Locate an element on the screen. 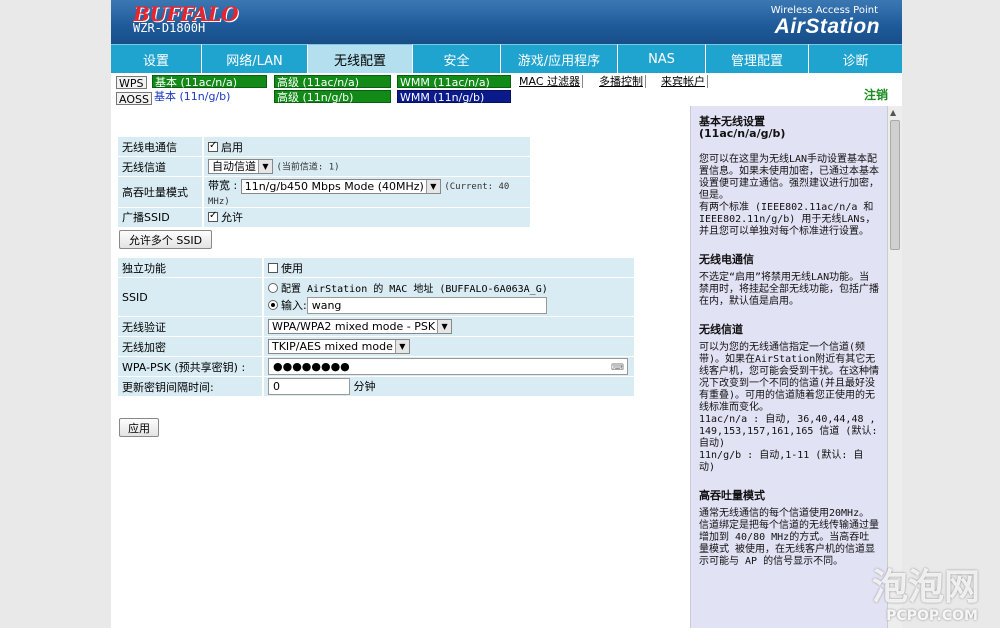 This screenshot has height=628, width=1000. scroll-thumb is located at coordinates (895, 185).